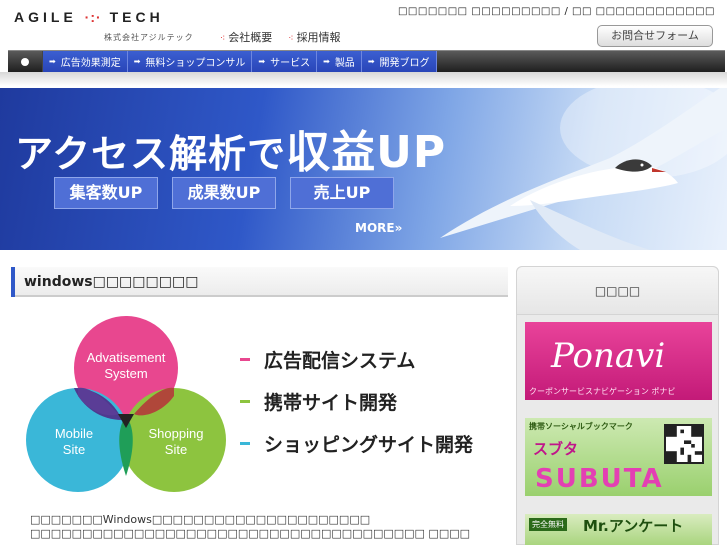  I want to click on seagull-image, so click(583, 169).